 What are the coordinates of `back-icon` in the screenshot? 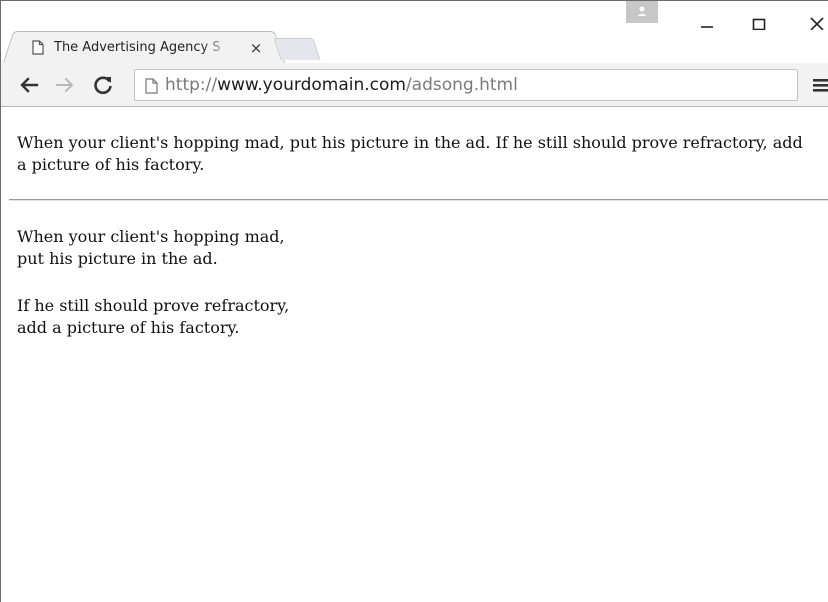 It's located at (29, 85).